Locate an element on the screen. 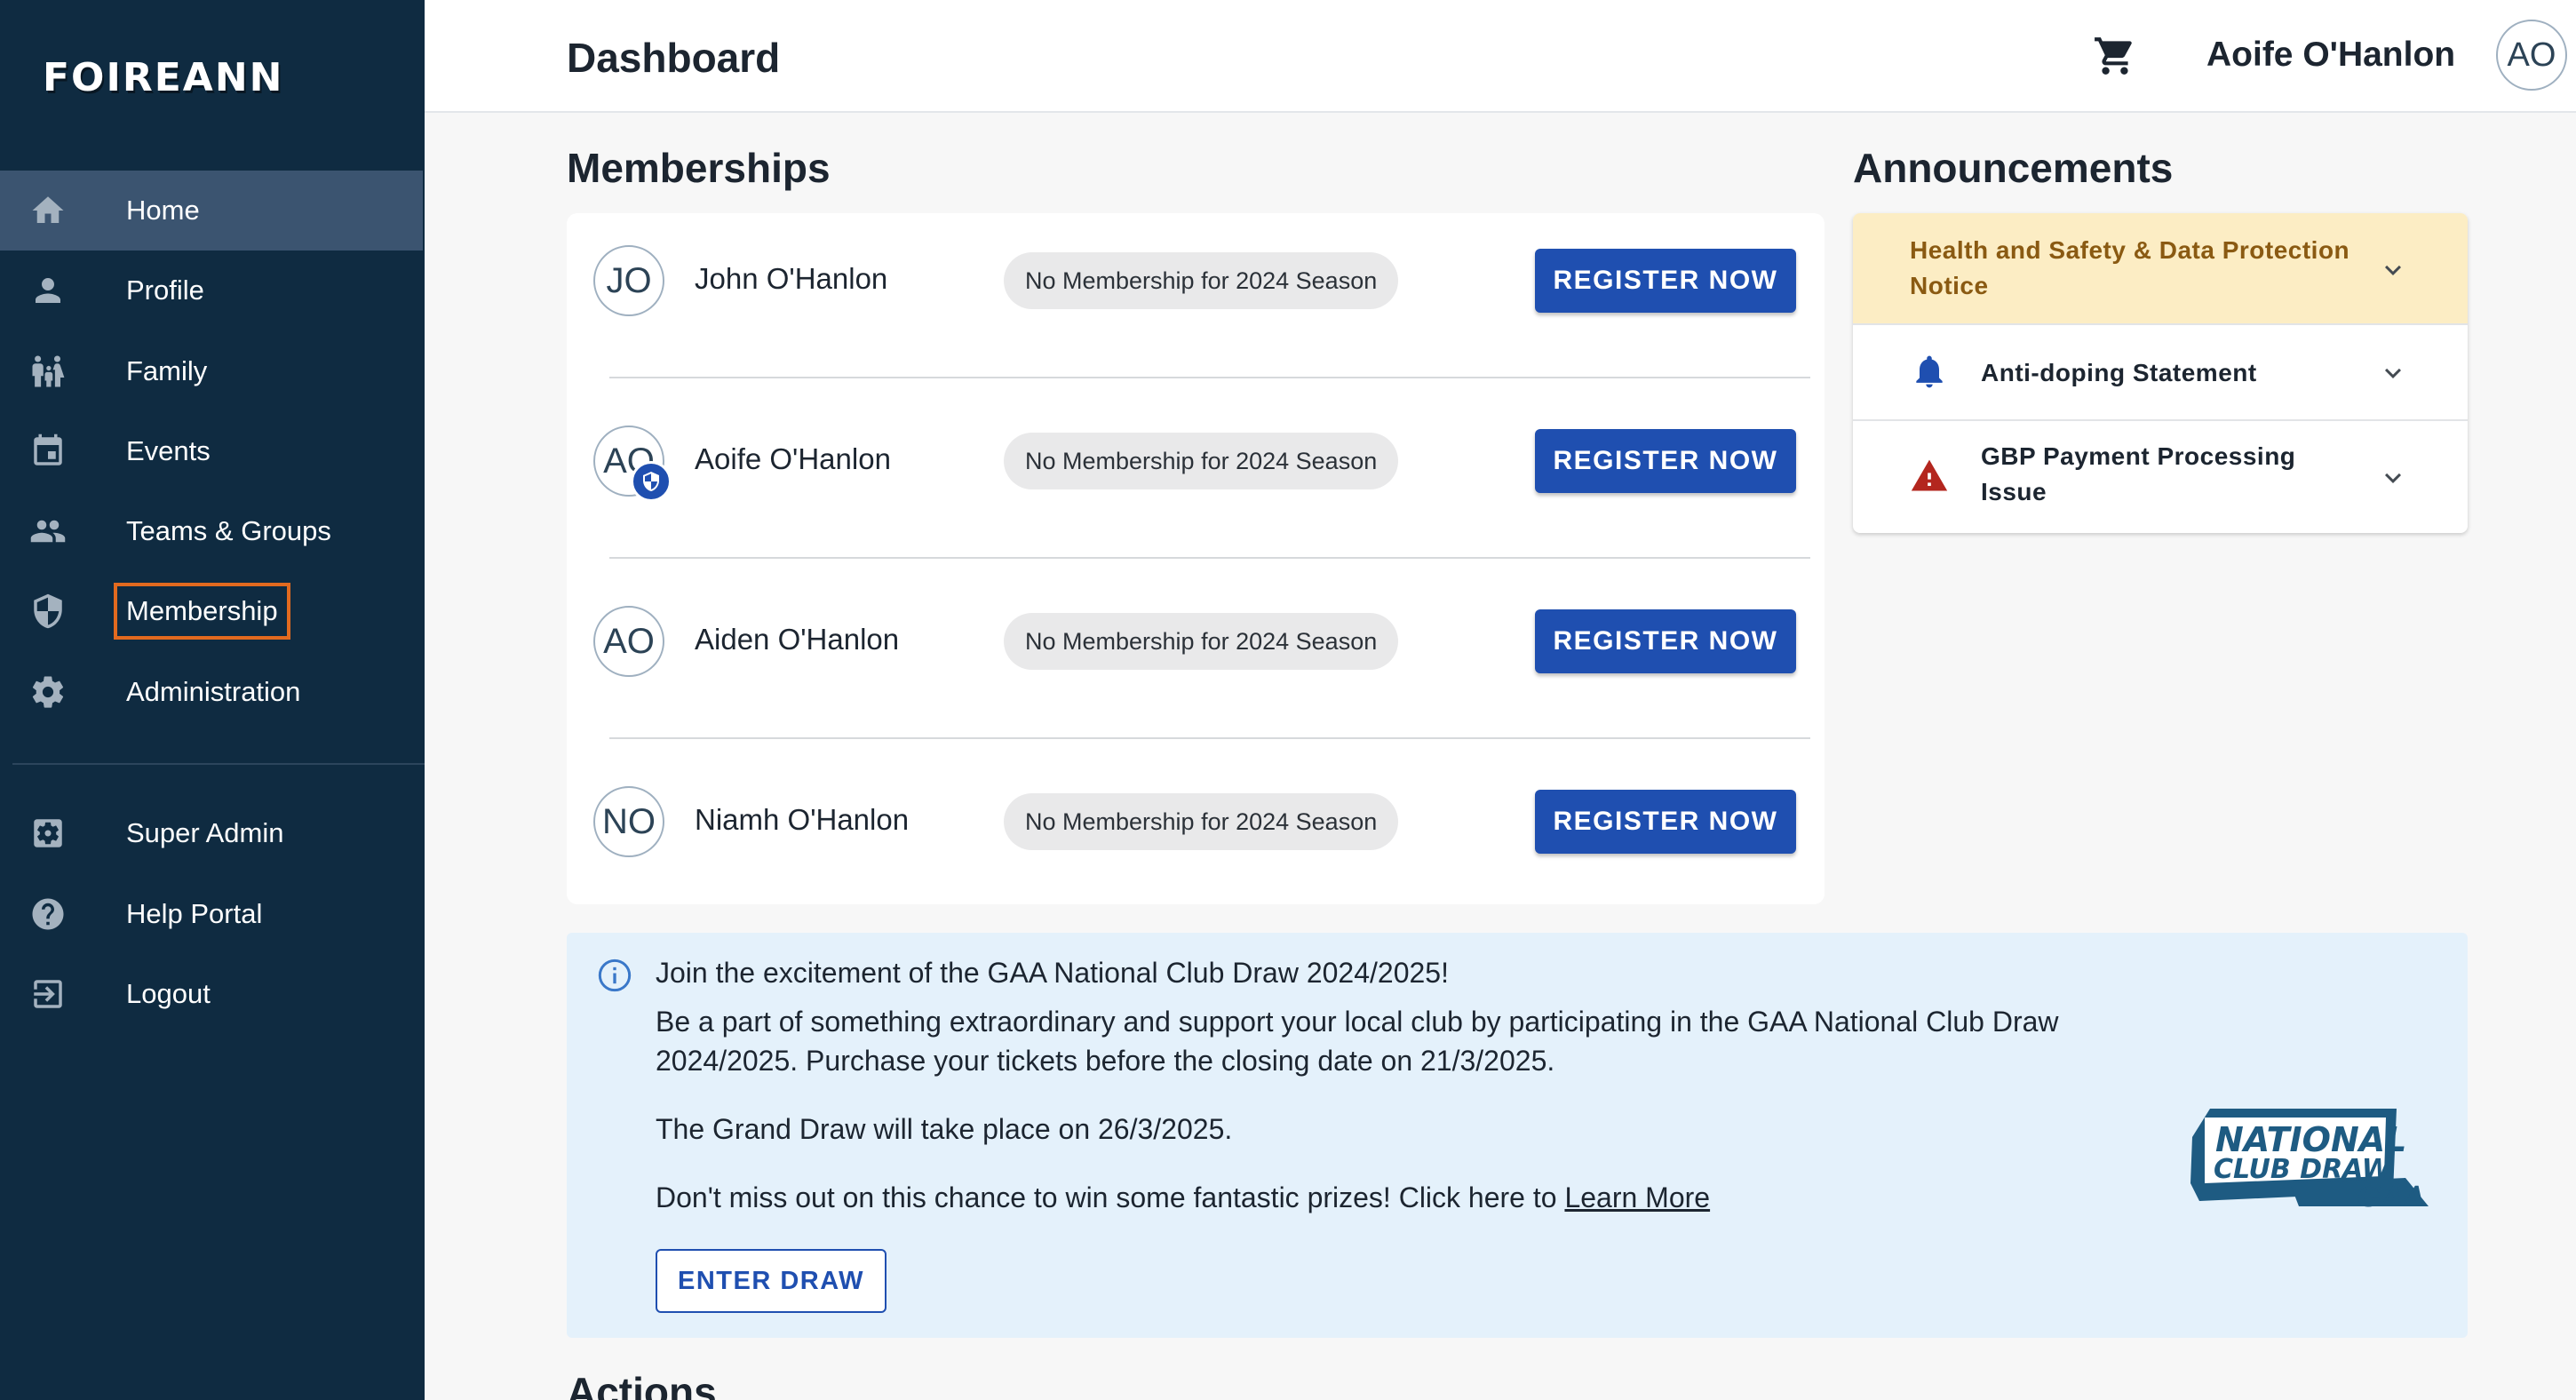 The image size is (2576, 1400). logout-icon is located at coordinates (48, 994).